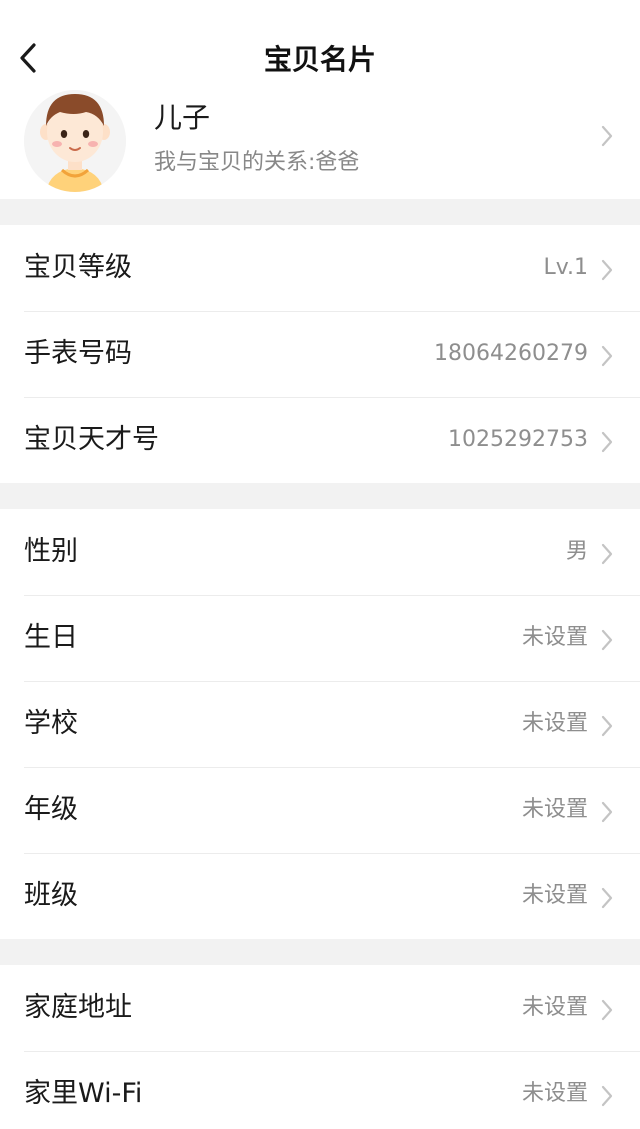 This screenshot has width=640, height=1129. Describe the element at coordinates (518, 439) in the screenshot. I see `row-value: 1025292753` at that location.